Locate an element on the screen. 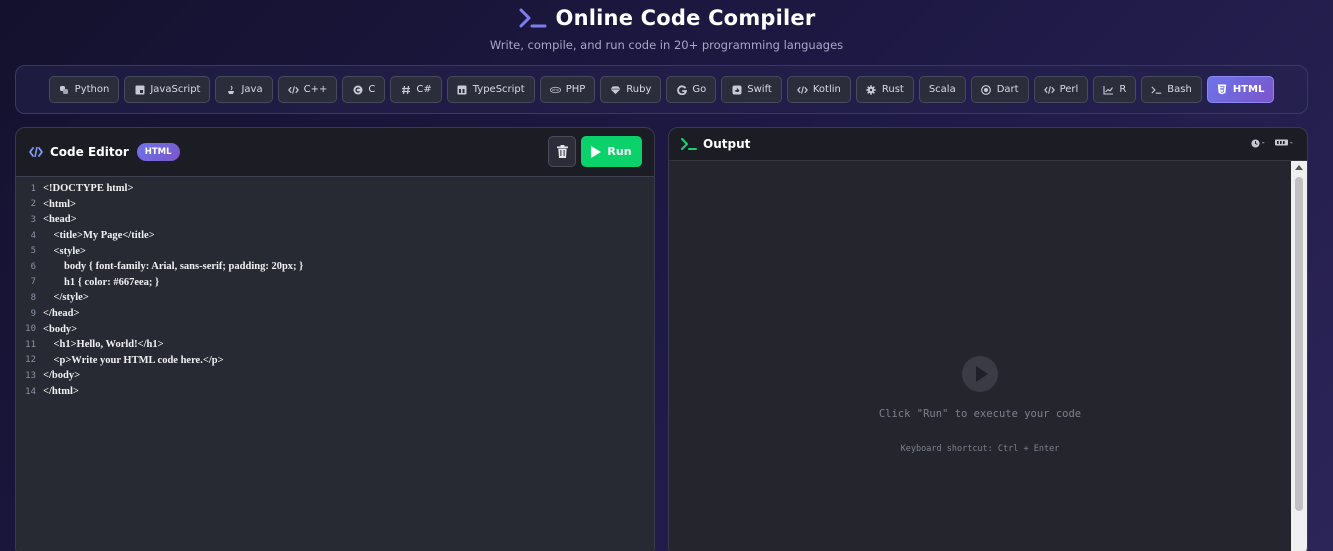 This screenshot has height=551, width=1333. code-line: 1 <!DOCTYPE html> is located at coordinates (335, 189).